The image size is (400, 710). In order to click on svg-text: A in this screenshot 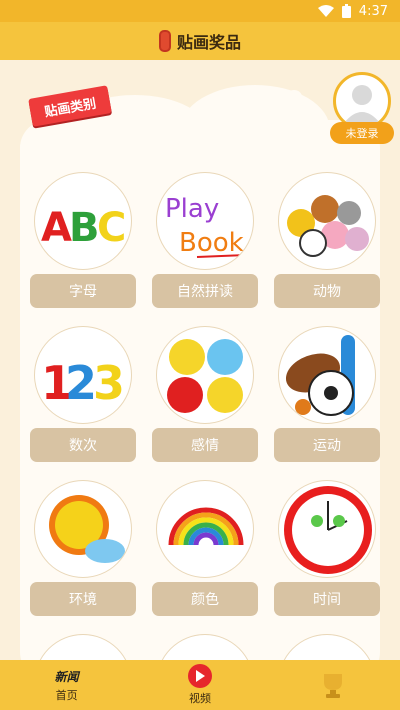, I will do `click(56, 228)`.